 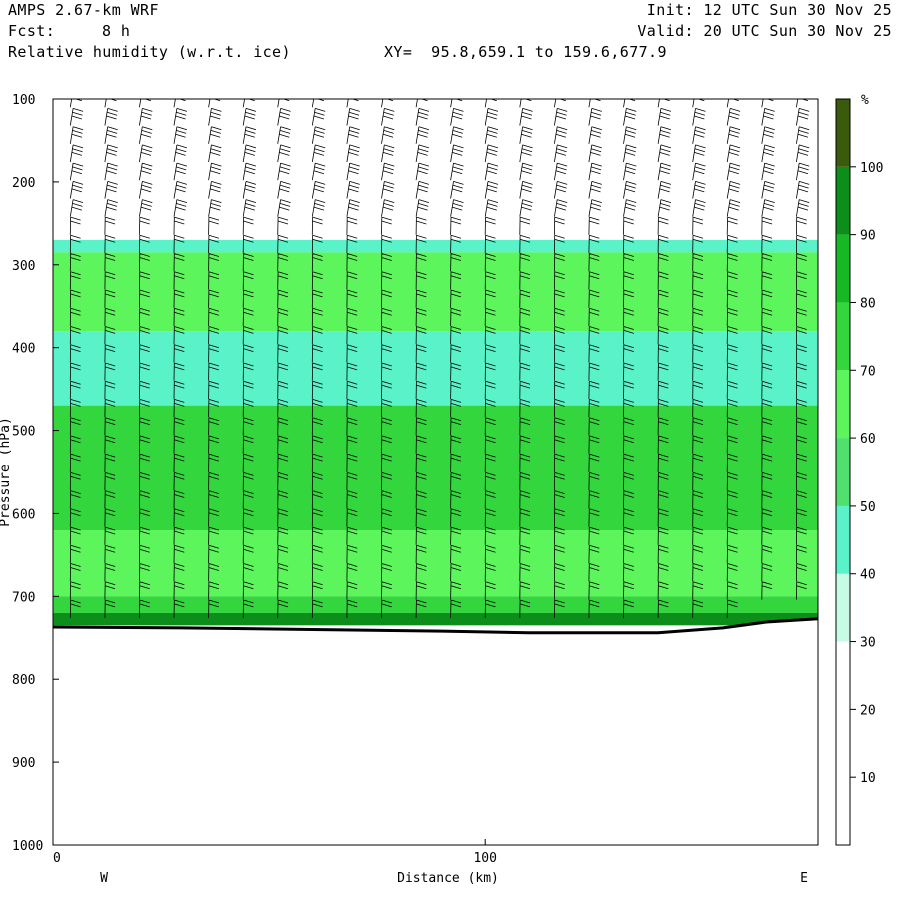 What do you see at coordinates (23, 266) in the screenshot?
I see `y-tick-label: 300` at bounding box center [23, 266].